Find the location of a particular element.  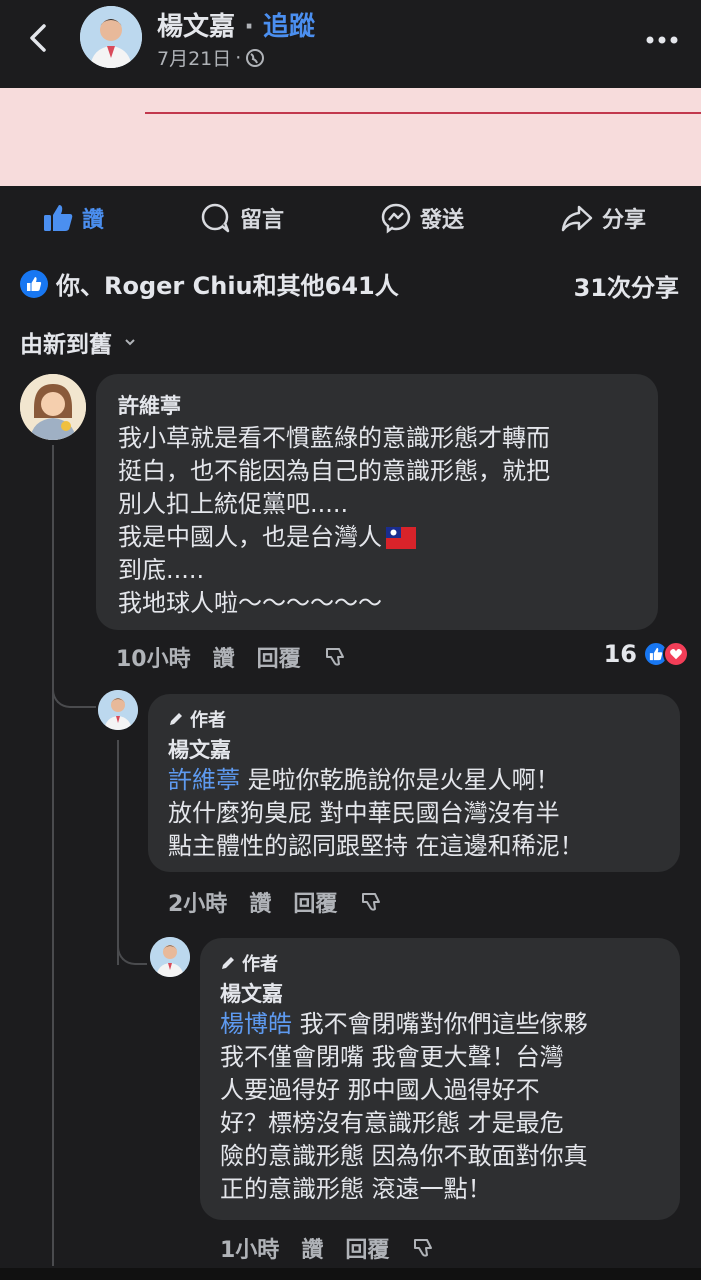

reply-line: 楊博皓 我不會閉嘴對你們這些傢夥 is located at coordinates (440, 1024).